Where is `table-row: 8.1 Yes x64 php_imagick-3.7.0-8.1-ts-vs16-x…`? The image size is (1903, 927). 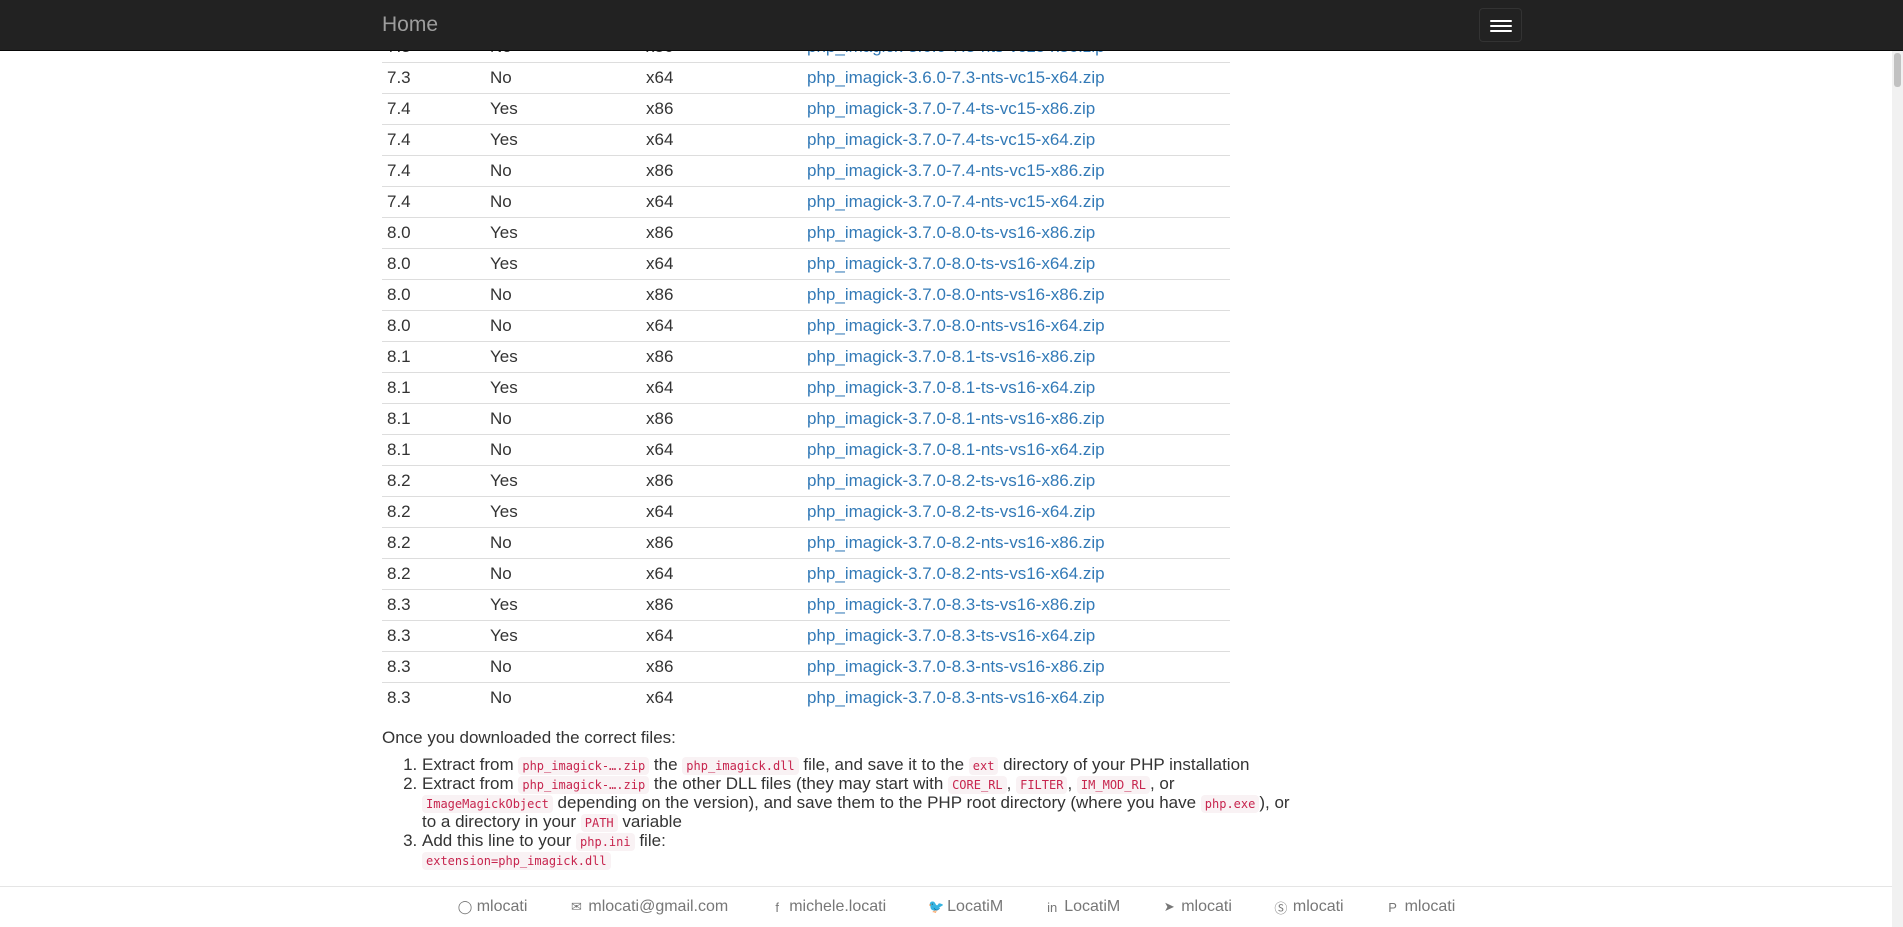
table-row: 8.1 Yes x64 php_imagick-3.7.0-8.1-ts-vs16-x… is located at coordinates (806, 388).